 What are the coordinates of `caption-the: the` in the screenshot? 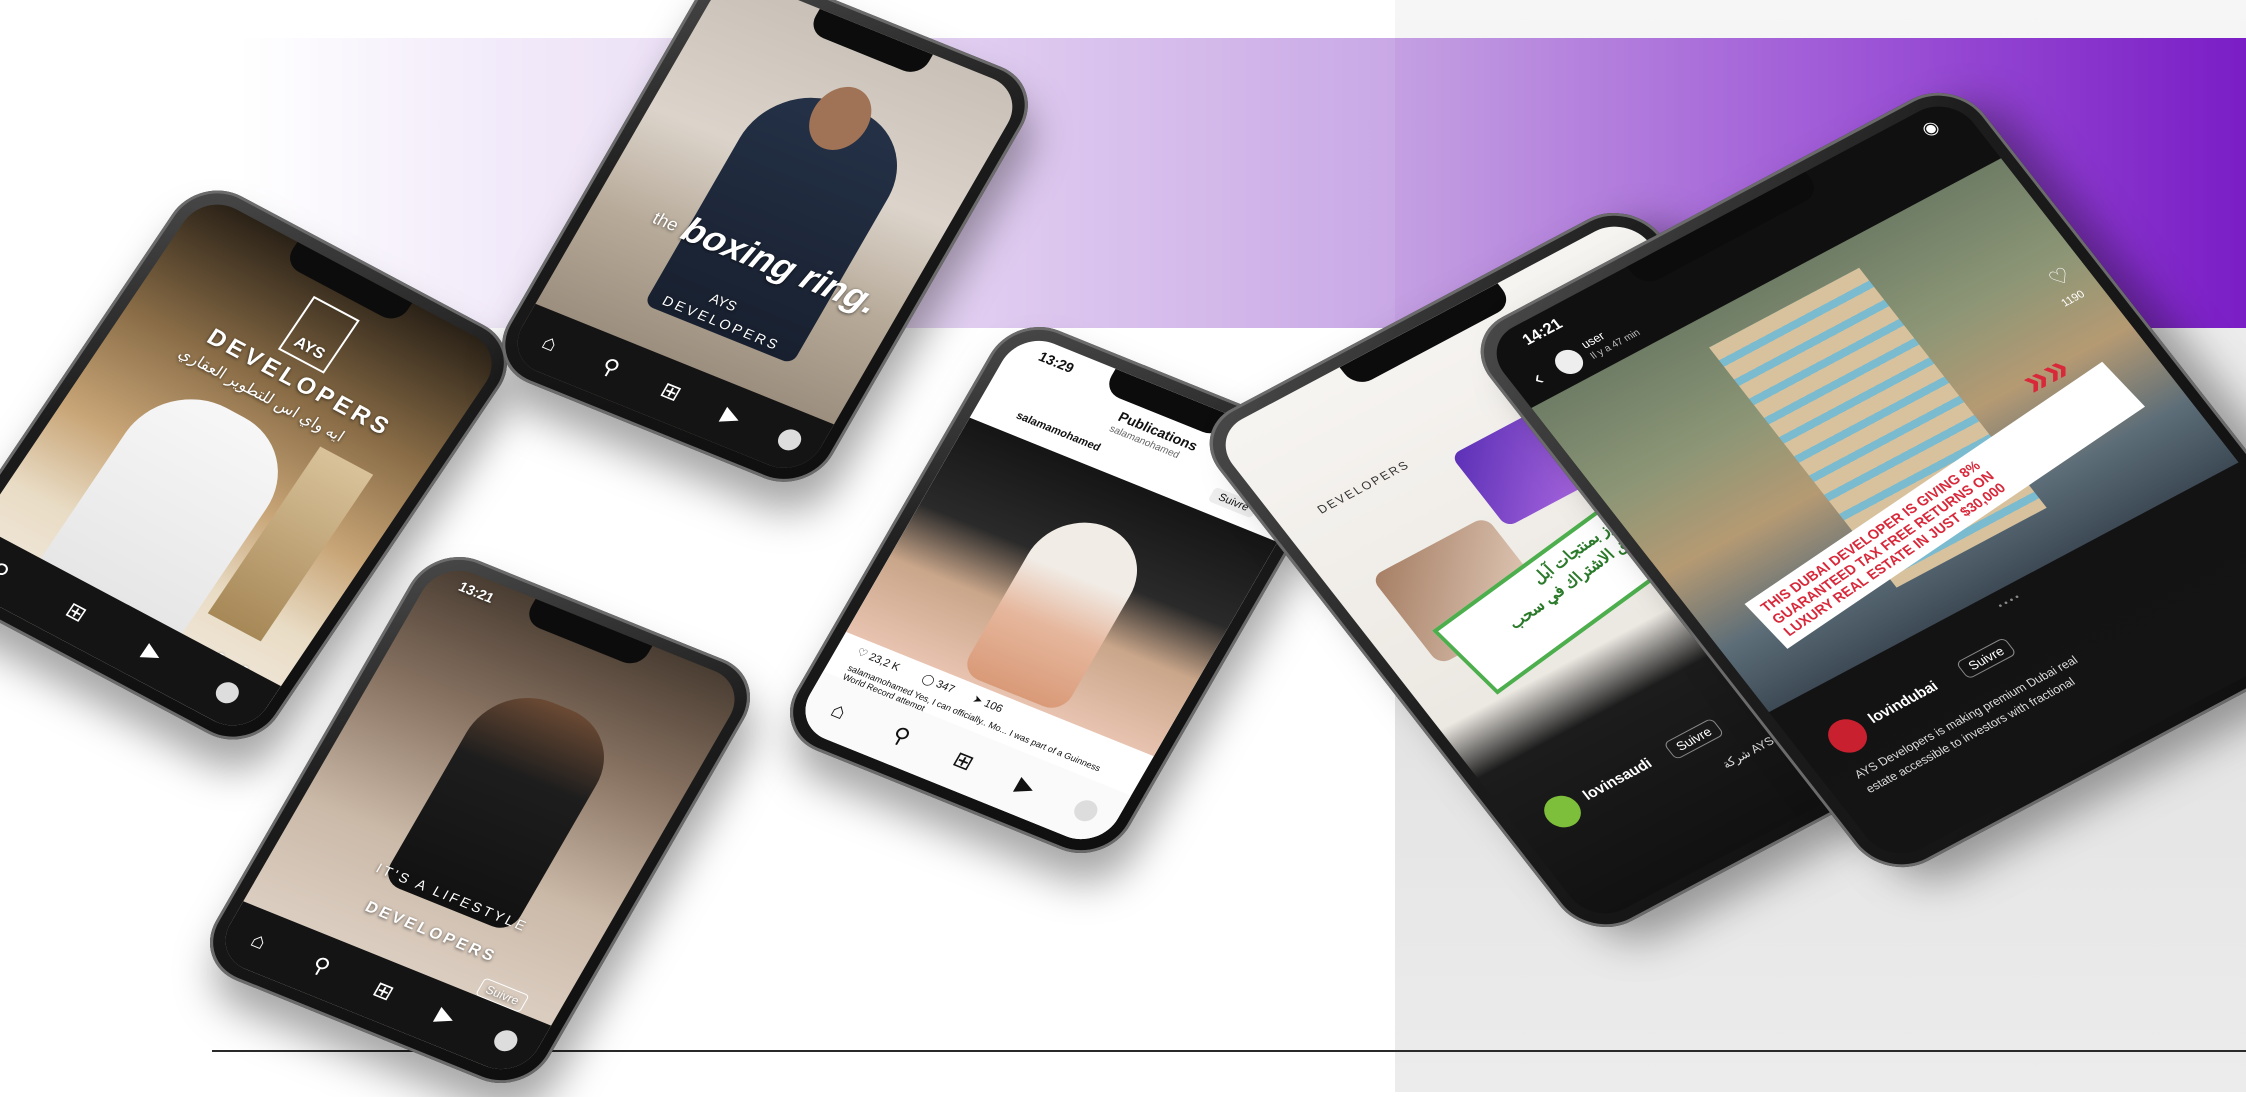 It's located at (666, 222).